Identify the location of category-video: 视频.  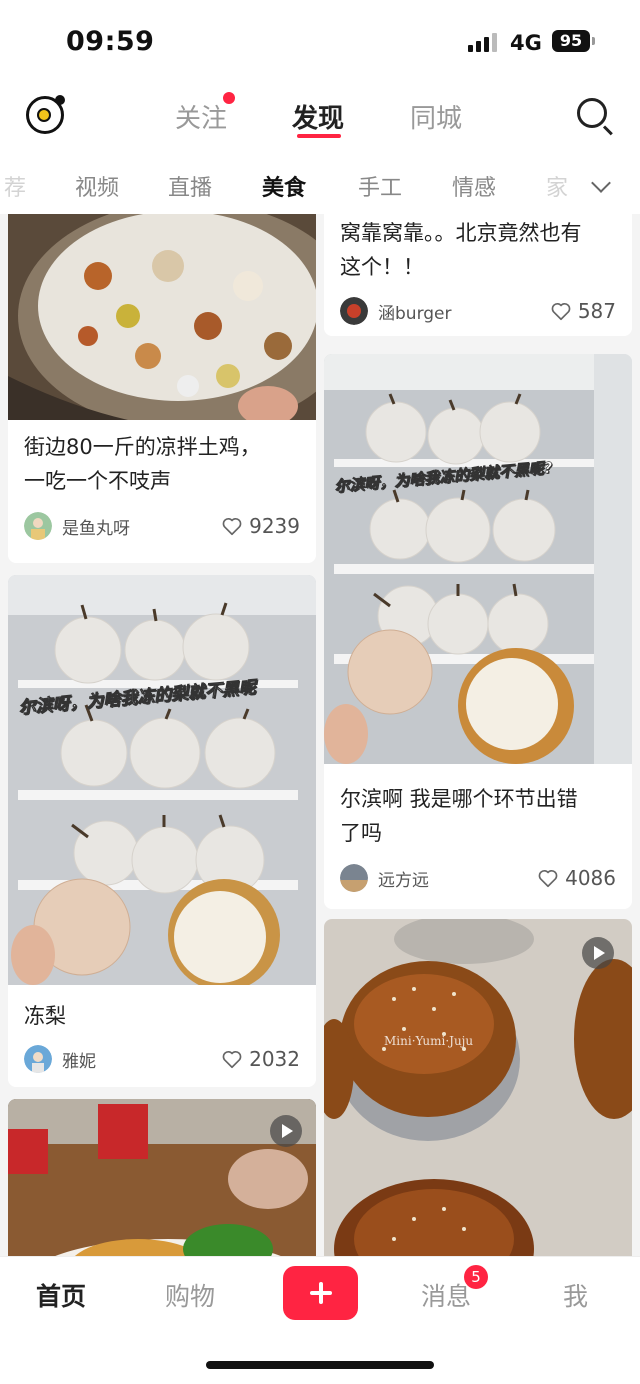
(97, 186).